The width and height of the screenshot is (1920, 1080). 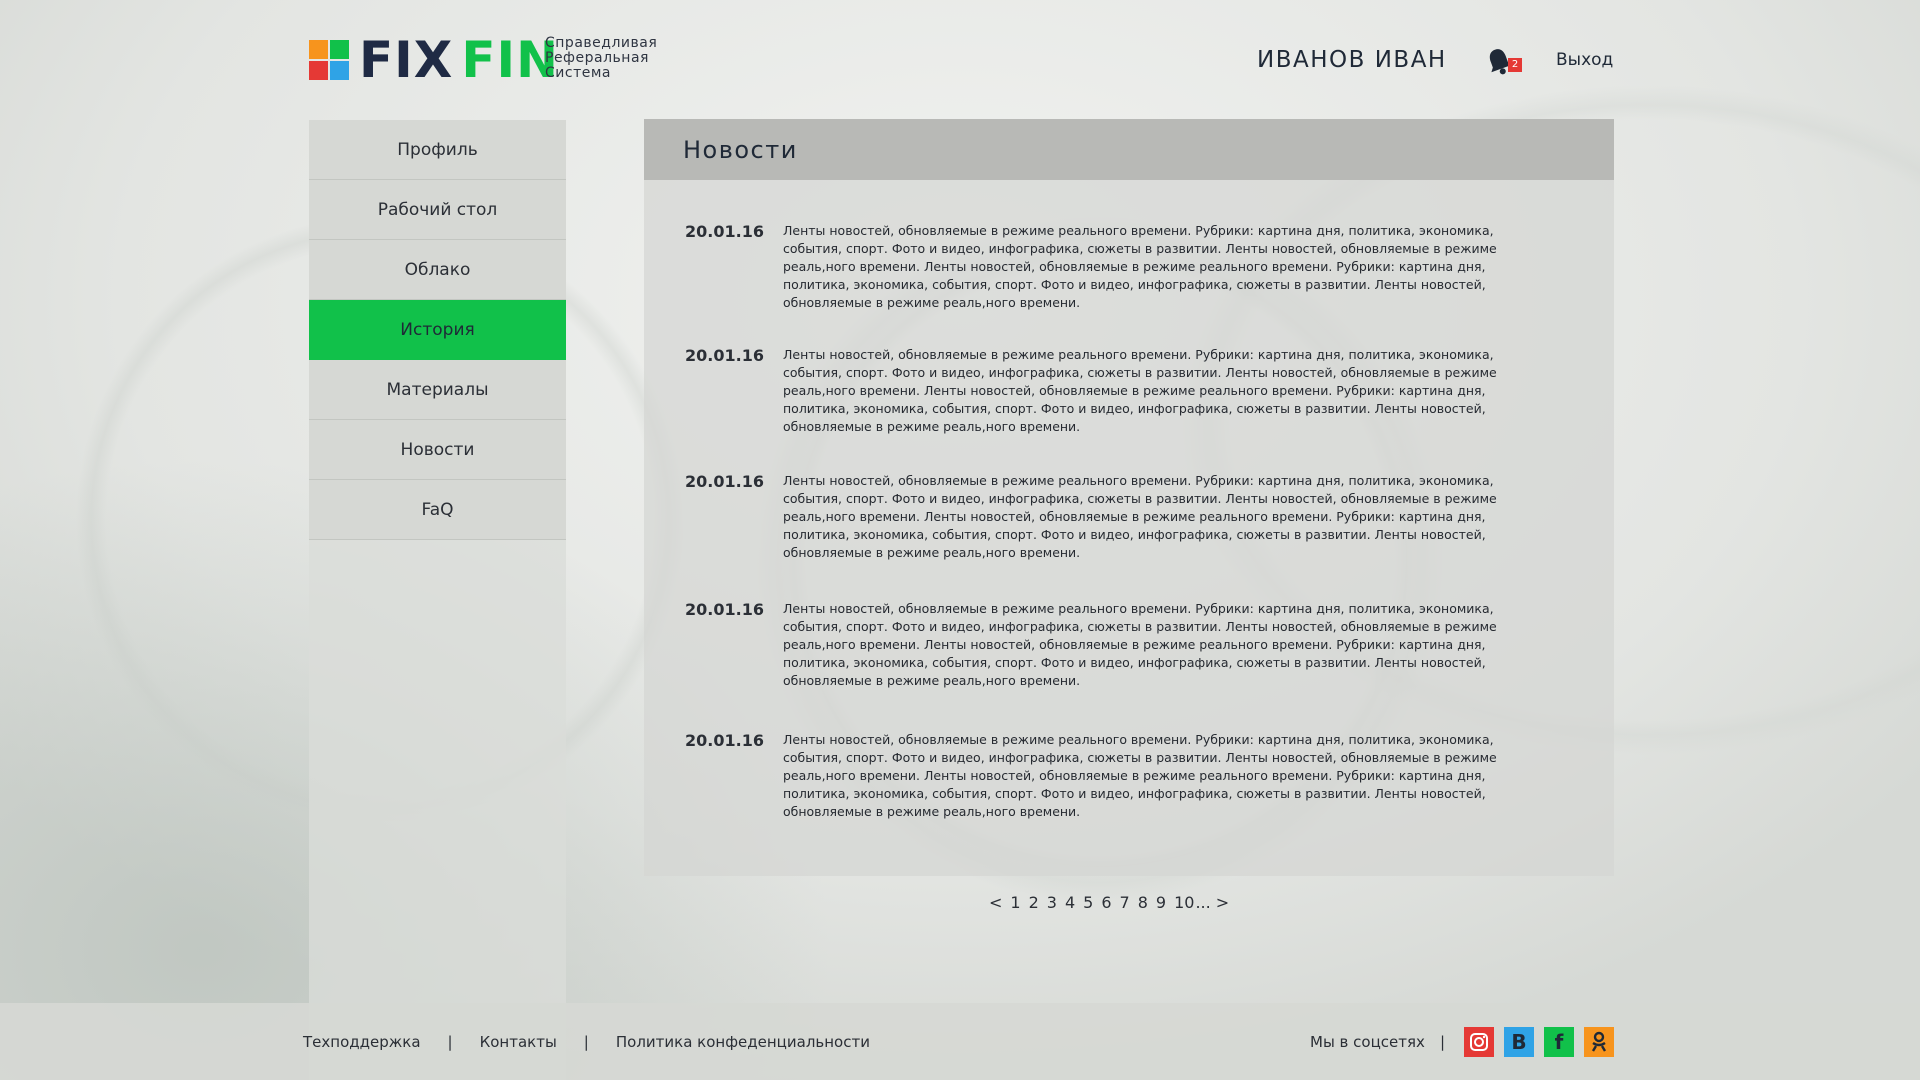 I want to click on tagline-line: Реферальная, so click(x=597, y=58).